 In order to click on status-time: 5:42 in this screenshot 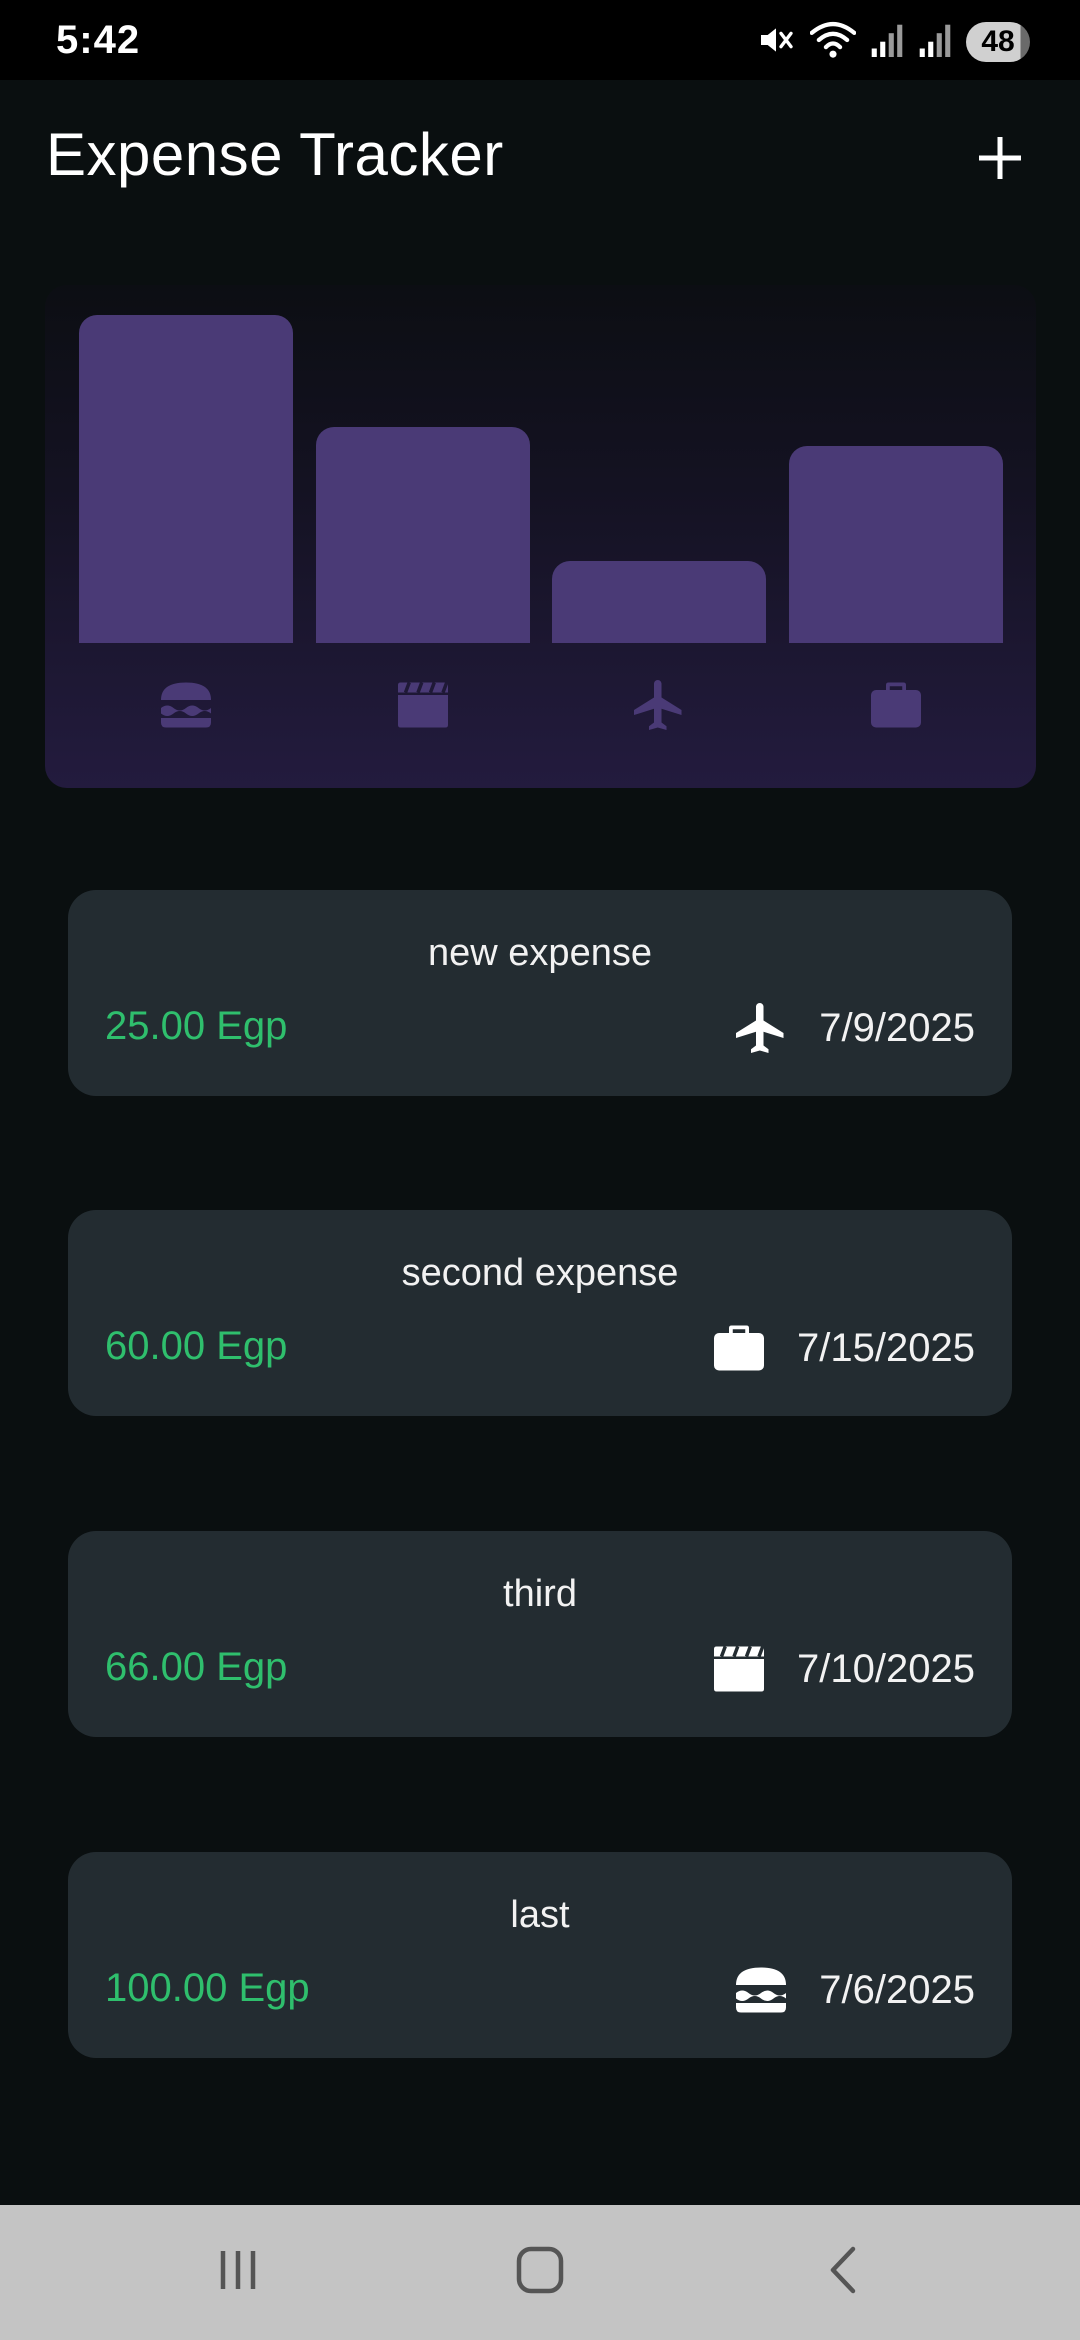, I will do `click(98, 40)`.